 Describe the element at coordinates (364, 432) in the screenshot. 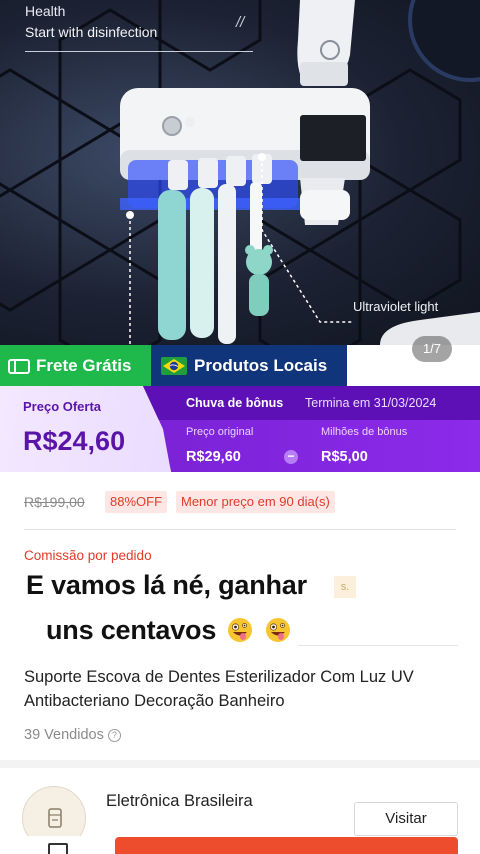

I see `bonus-amount-label: Milhões de bônus` at that location.